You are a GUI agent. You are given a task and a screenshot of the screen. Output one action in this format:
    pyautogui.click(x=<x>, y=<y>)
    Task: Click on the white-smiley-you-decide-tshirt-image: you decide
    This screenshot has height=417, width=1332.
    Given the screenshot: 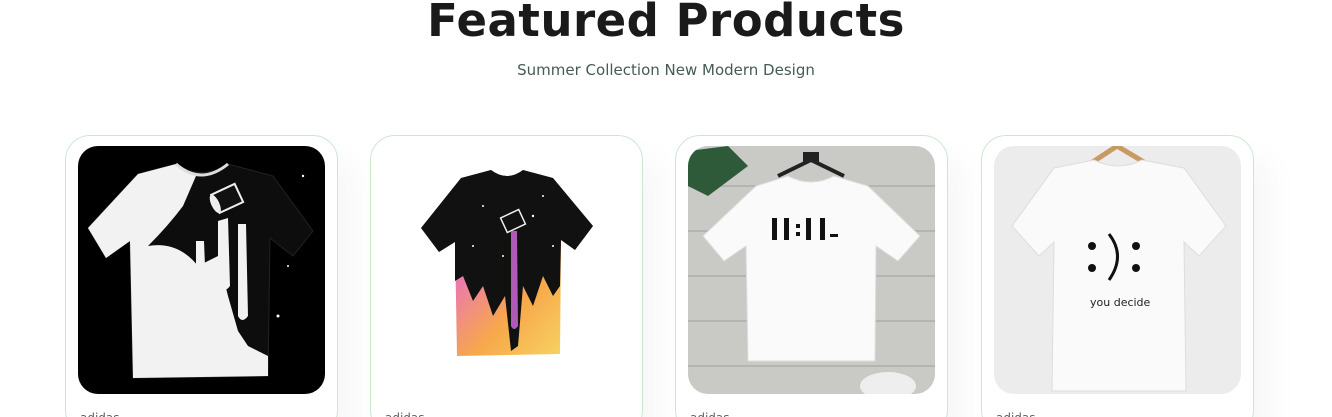 What is the action you would take?
    pyautogui.click(x=1117, y=270)
    